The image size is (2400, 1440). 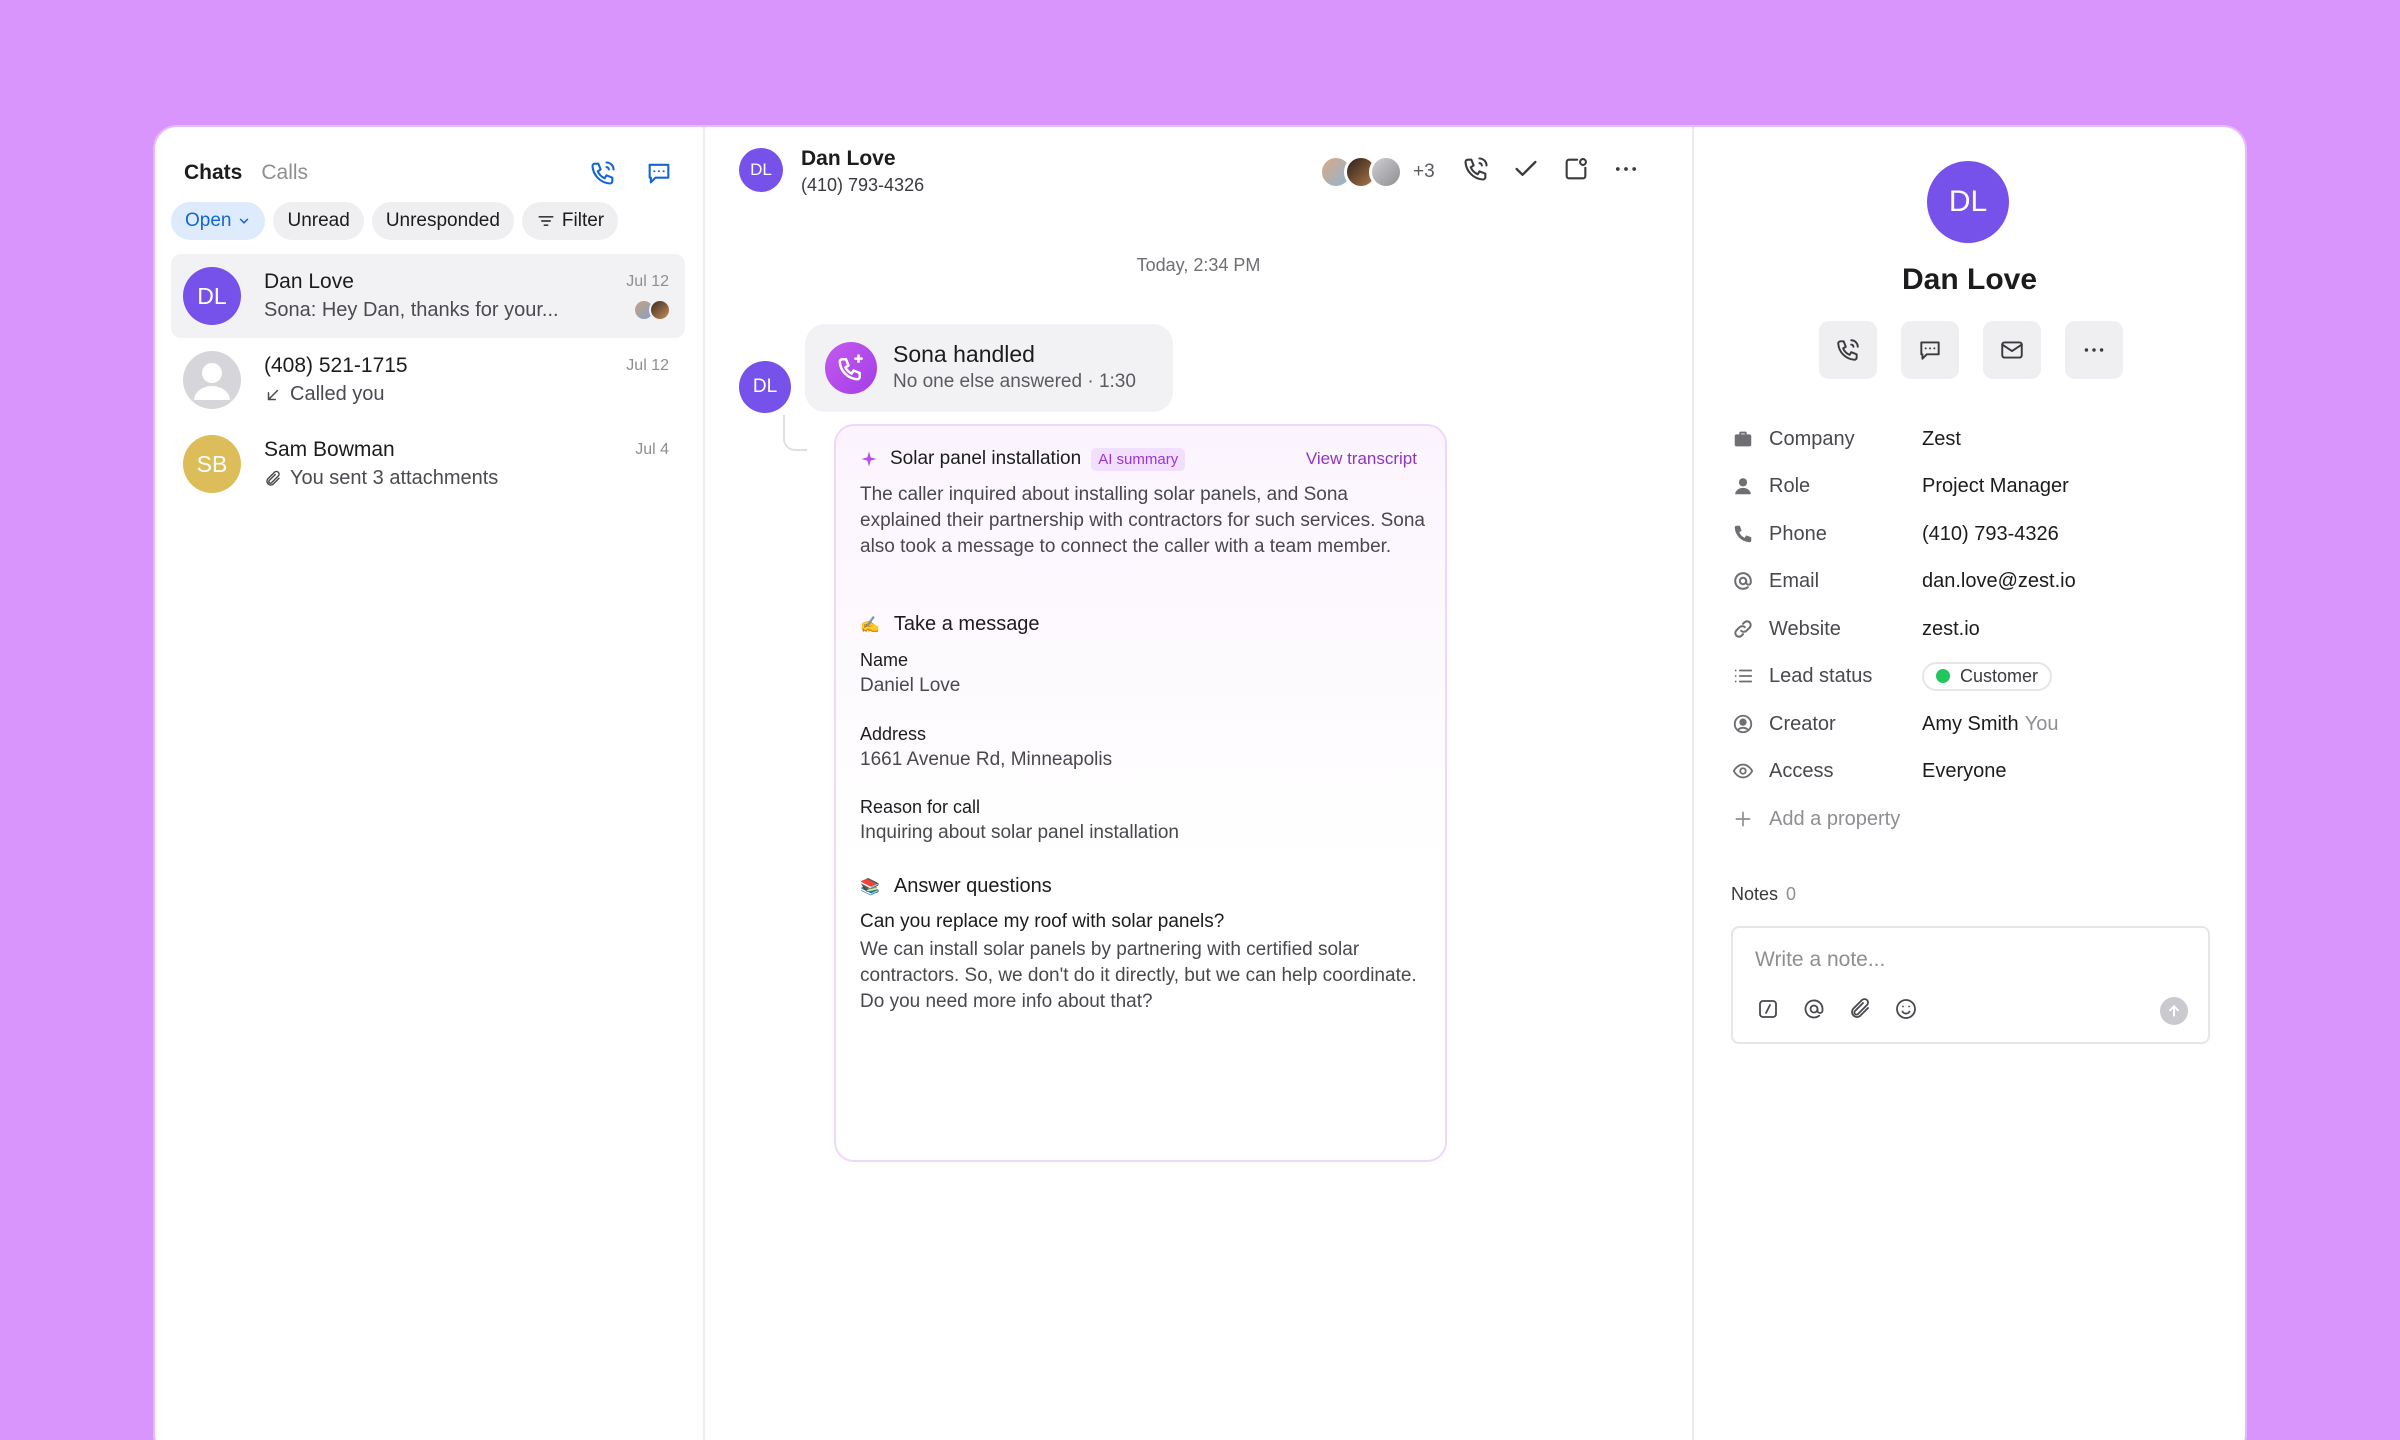 I want to click on participant-avatars, so click(x=652, y=310).